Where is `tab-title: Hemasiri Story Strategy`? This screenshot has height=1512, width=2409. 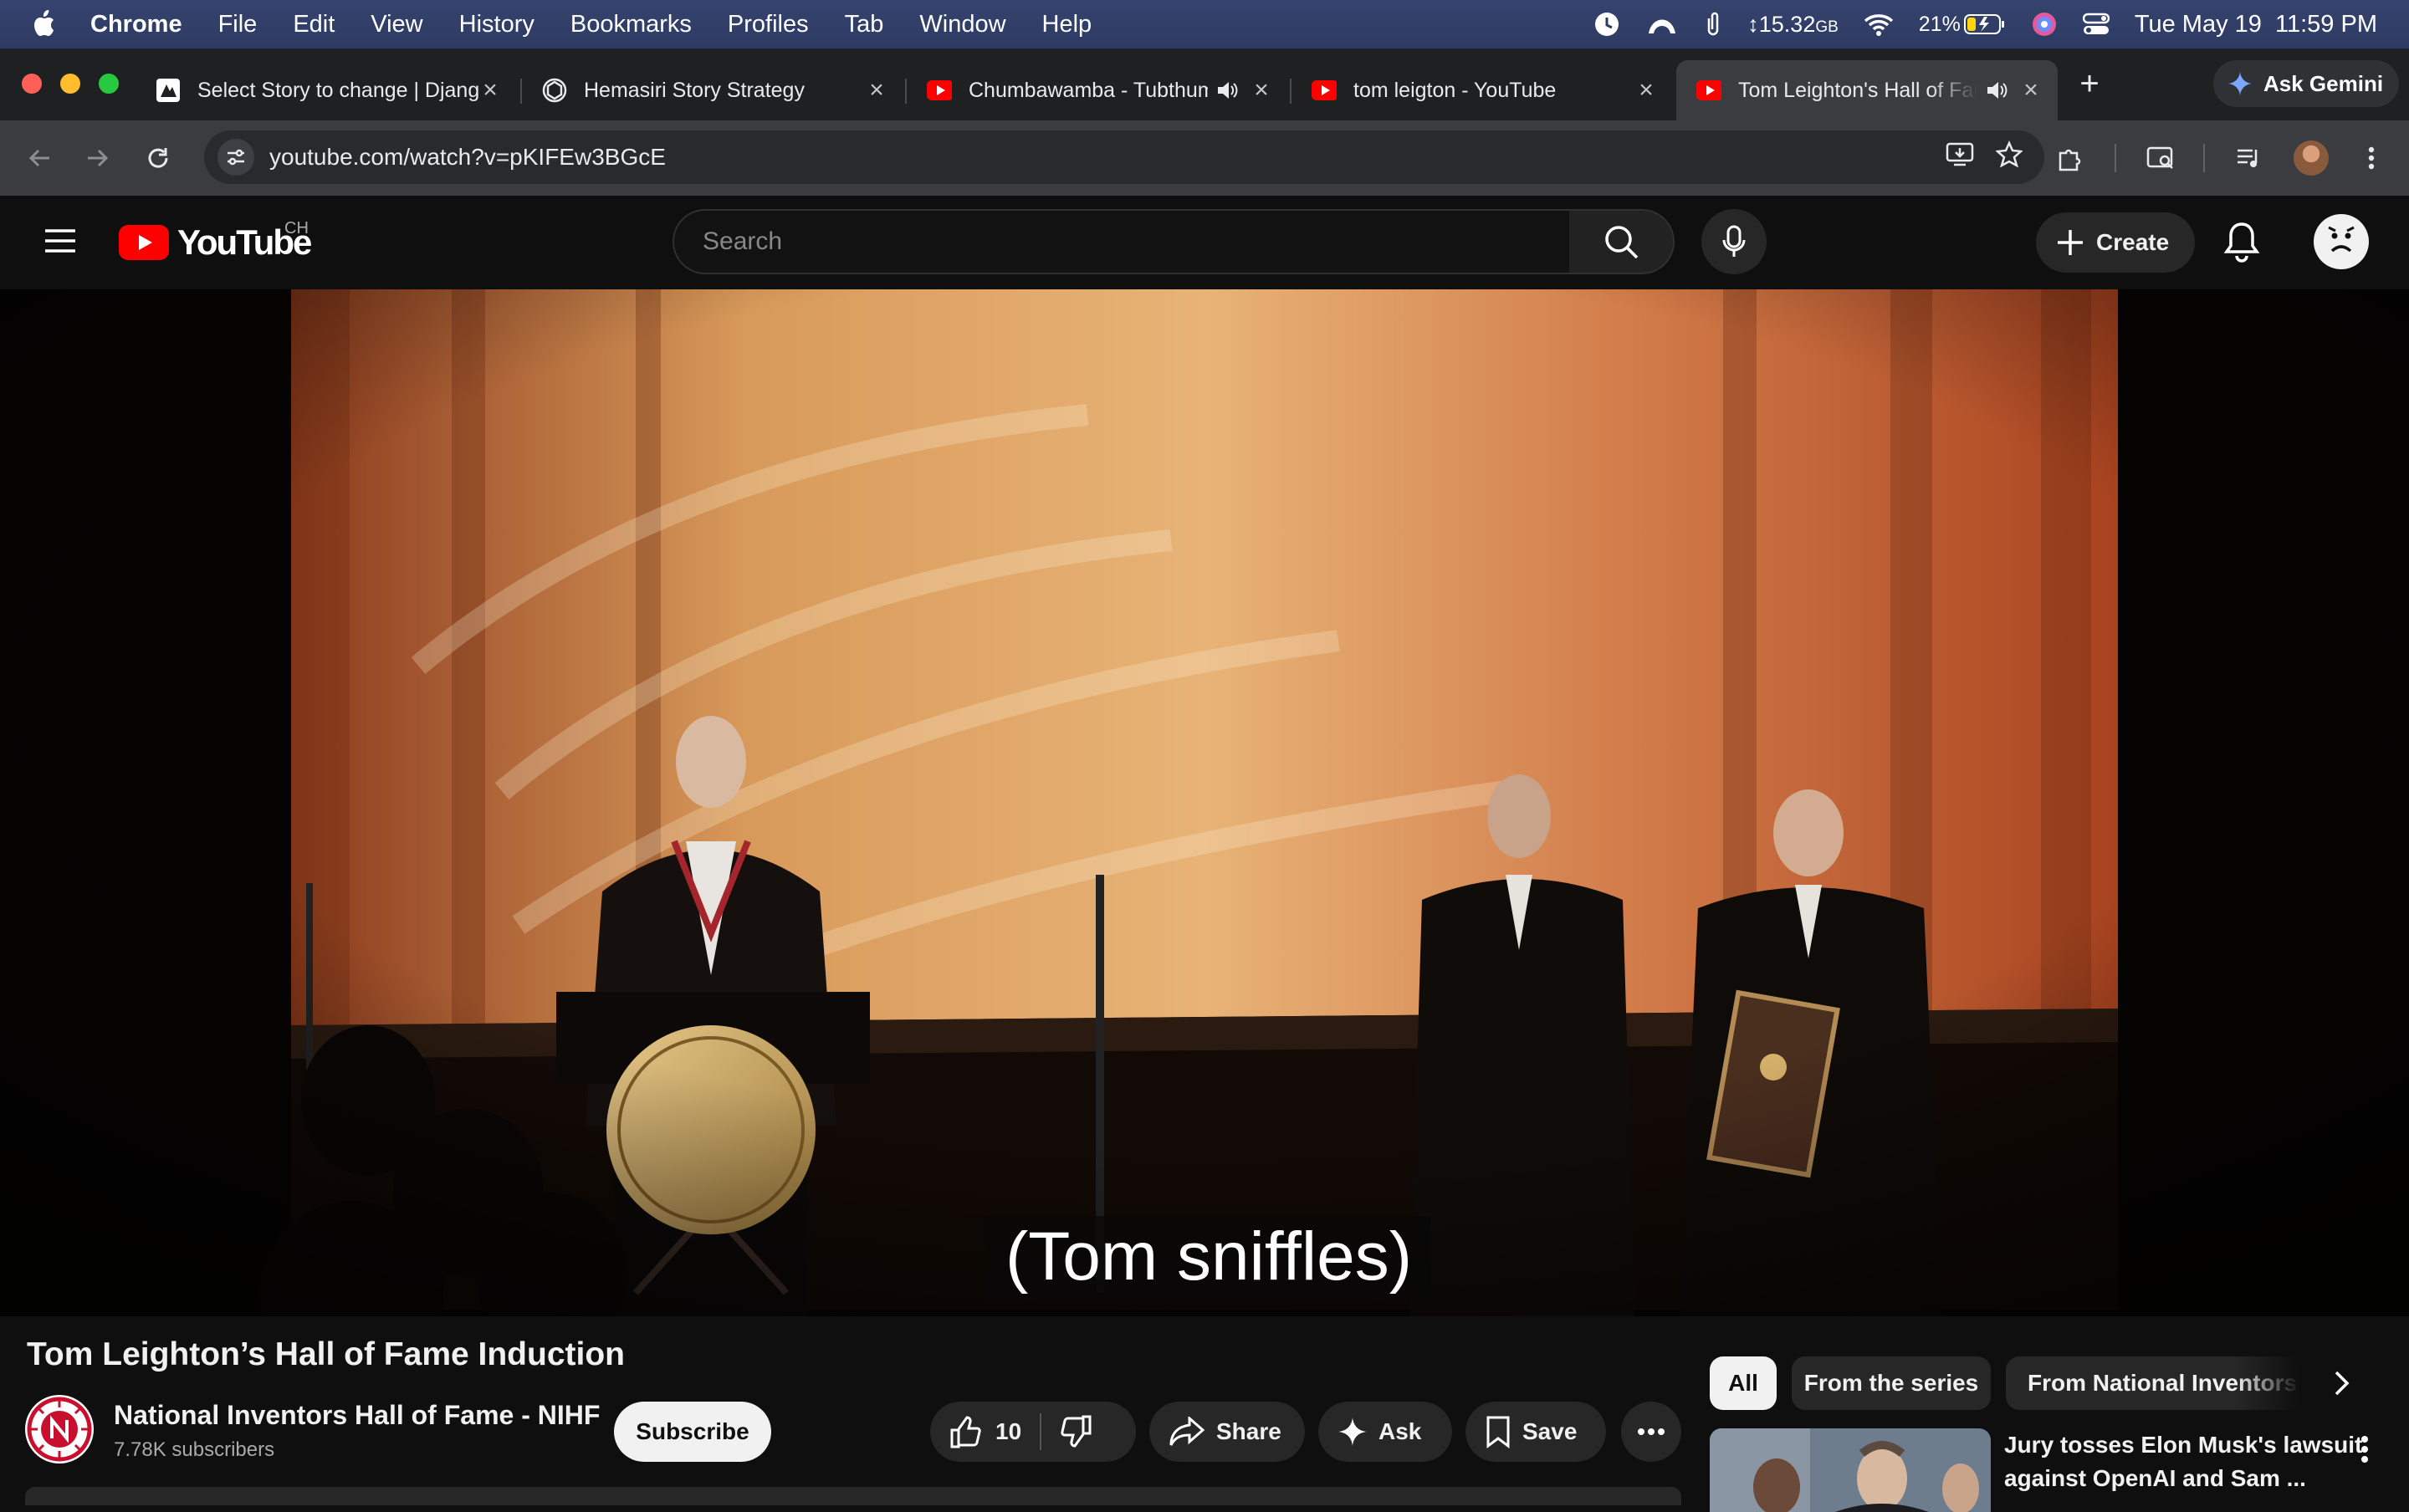
tab-title: Hemasiri Story Strategy is located at coordinates (694, 90).